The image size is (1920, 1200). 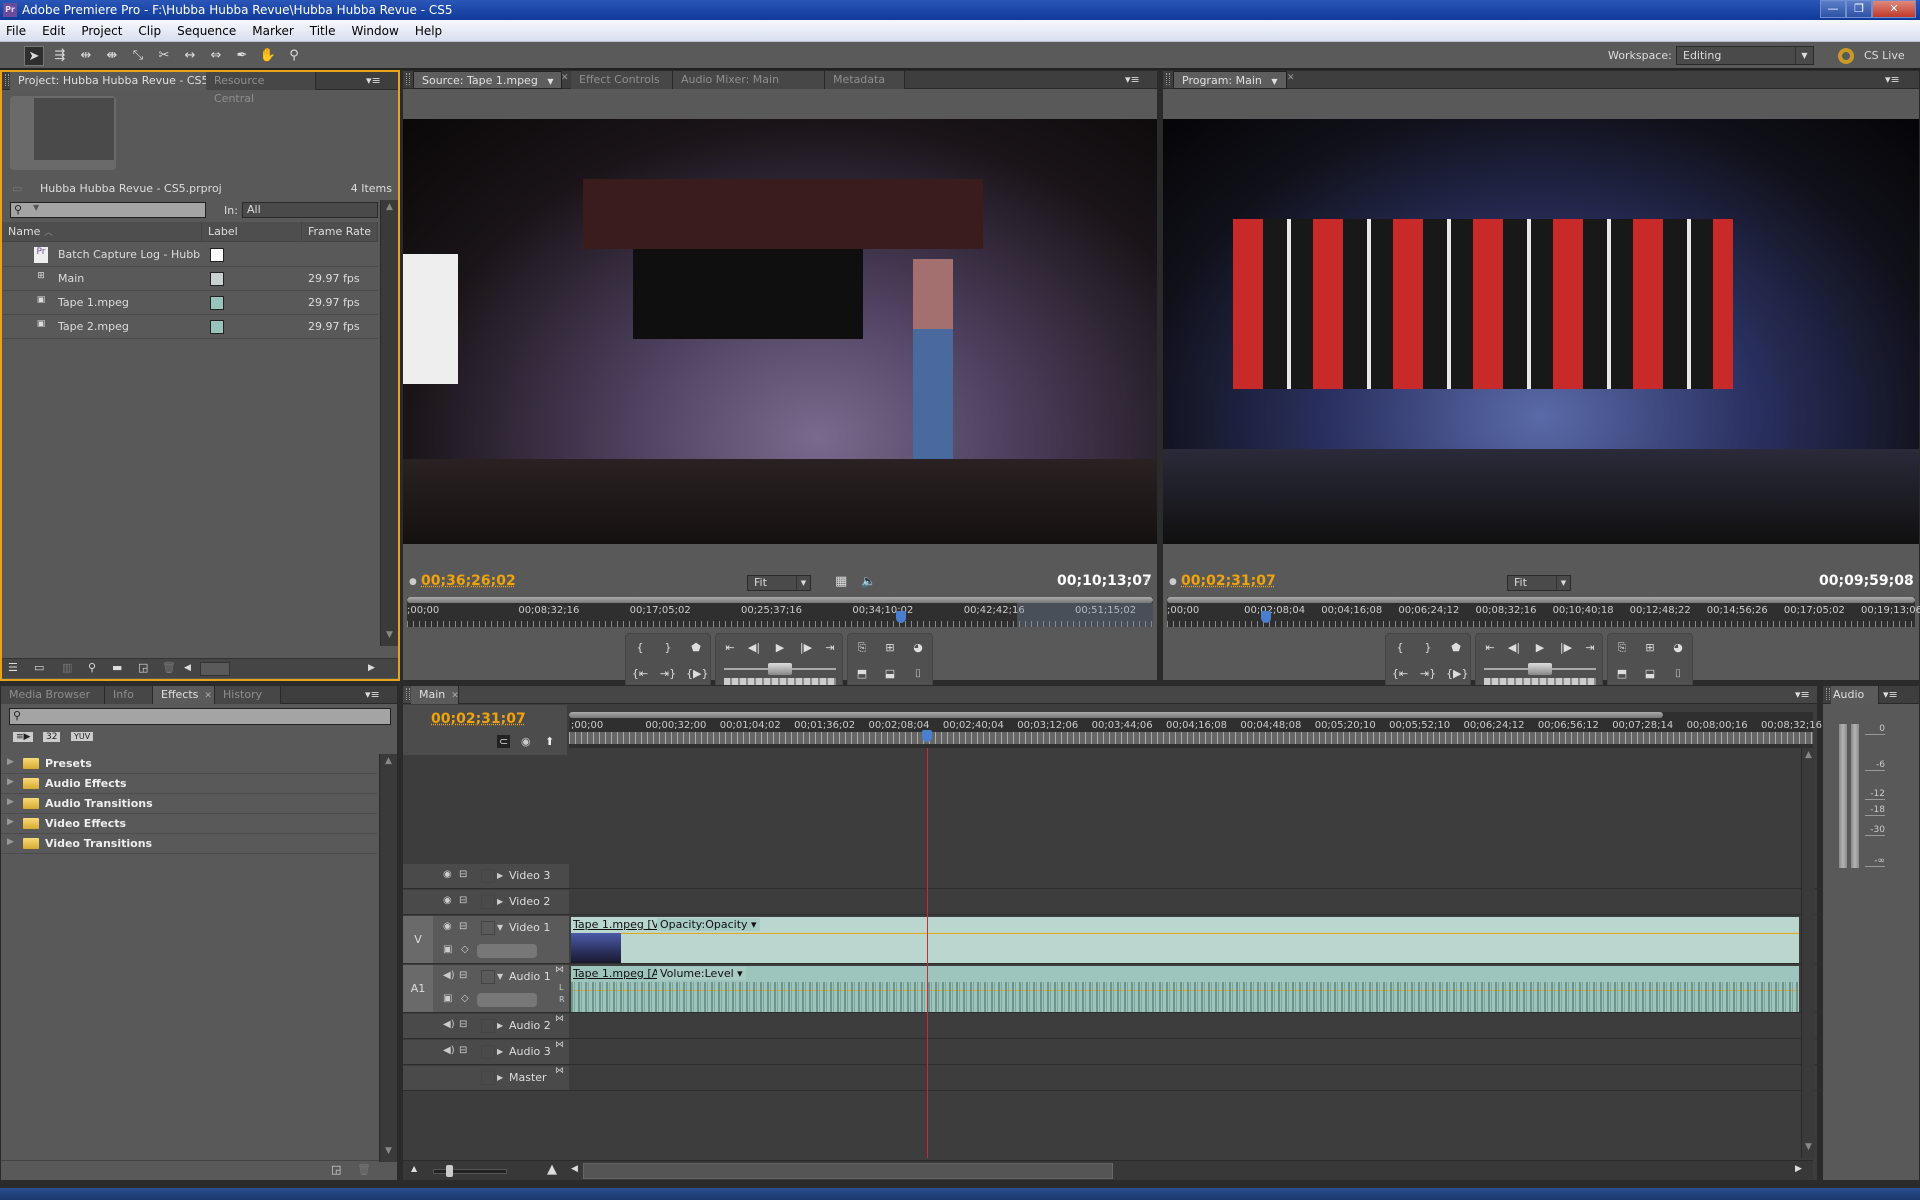 What do you see at coordinates (1265, 617) in the screenshot?
I see `program-playhead` at bounding box center [1265, 617].